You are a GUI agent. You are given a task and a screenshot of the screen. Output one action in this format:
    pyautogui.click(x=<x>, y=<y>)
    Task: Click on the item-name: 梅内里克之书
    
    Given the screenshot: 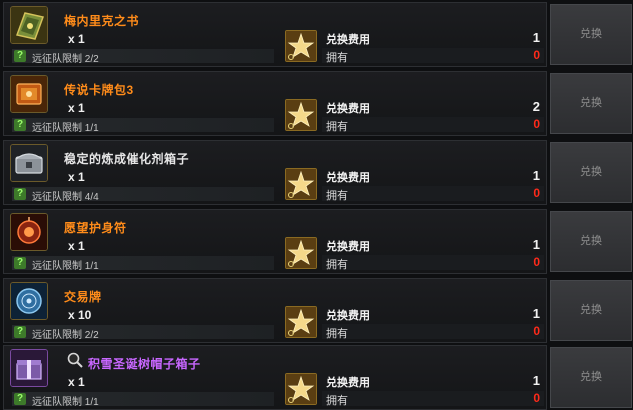 What is the action you would take?
    pyautogui.click(x=102, y=21)
    